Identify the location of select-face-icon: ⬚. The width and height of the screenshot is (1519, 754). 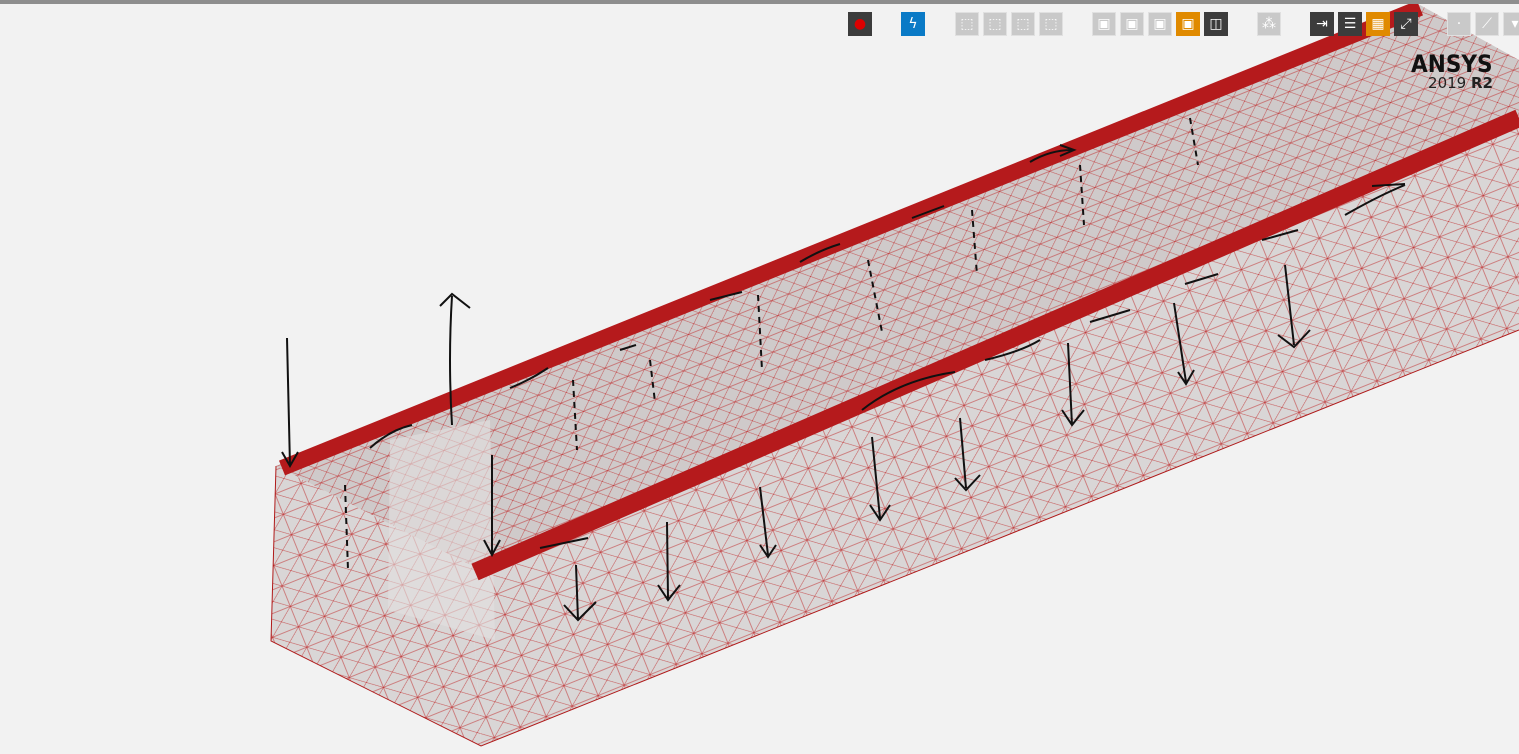
(995, 24).